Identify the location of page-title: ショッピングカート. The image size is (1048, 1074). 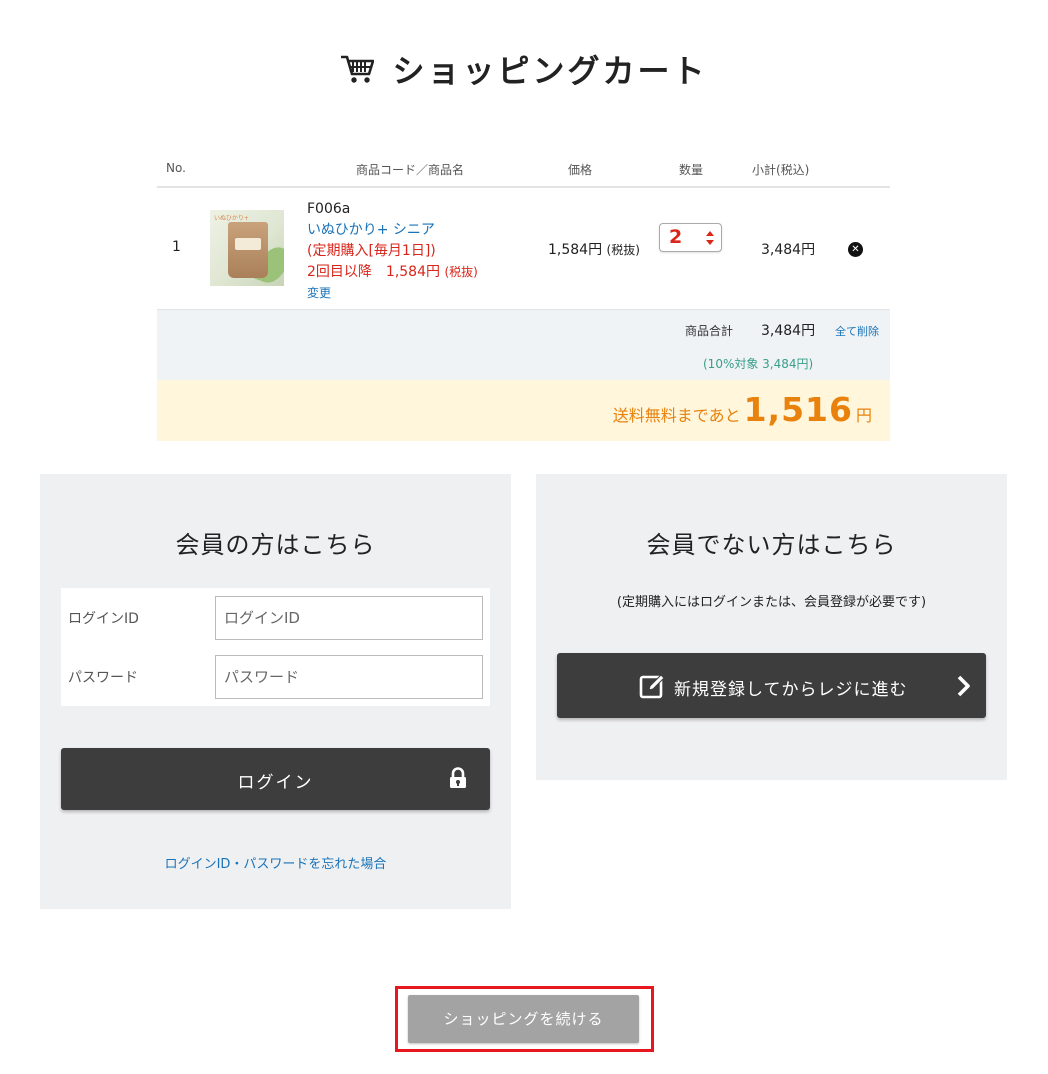
(524, 69).